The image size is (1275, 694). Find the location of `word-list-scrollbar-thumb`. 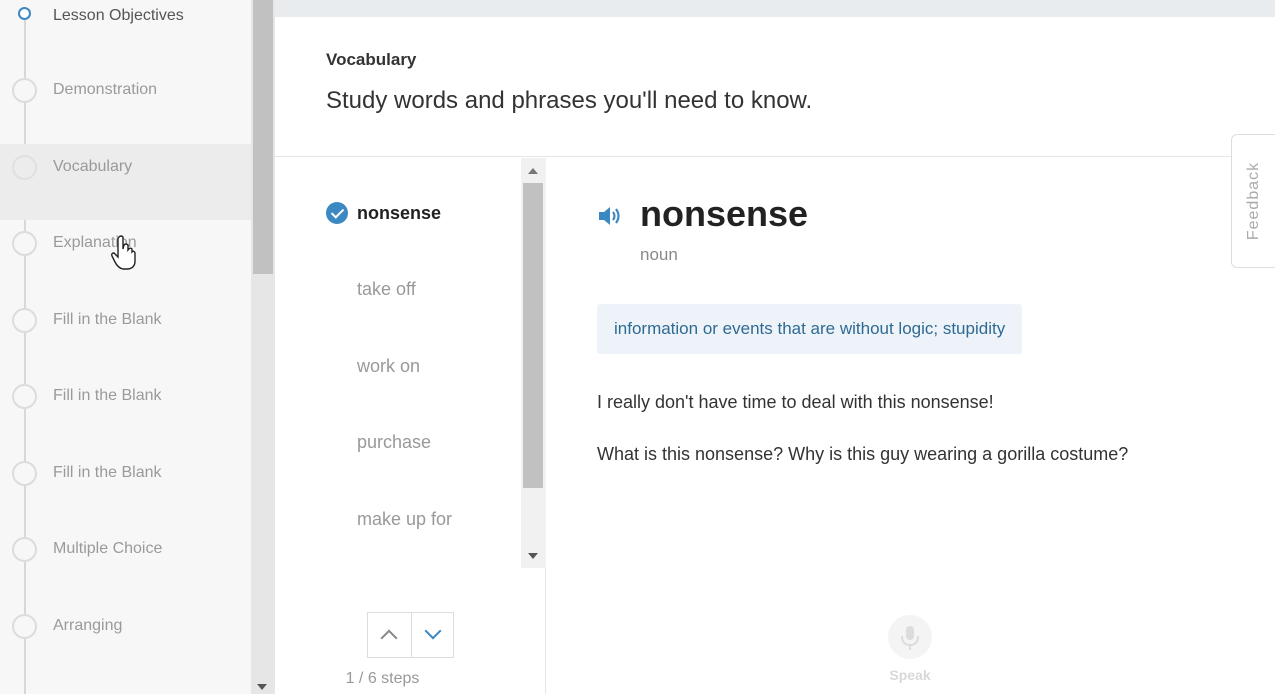

word-list-scrollbar-thumb is located at coordinates (533, 335).